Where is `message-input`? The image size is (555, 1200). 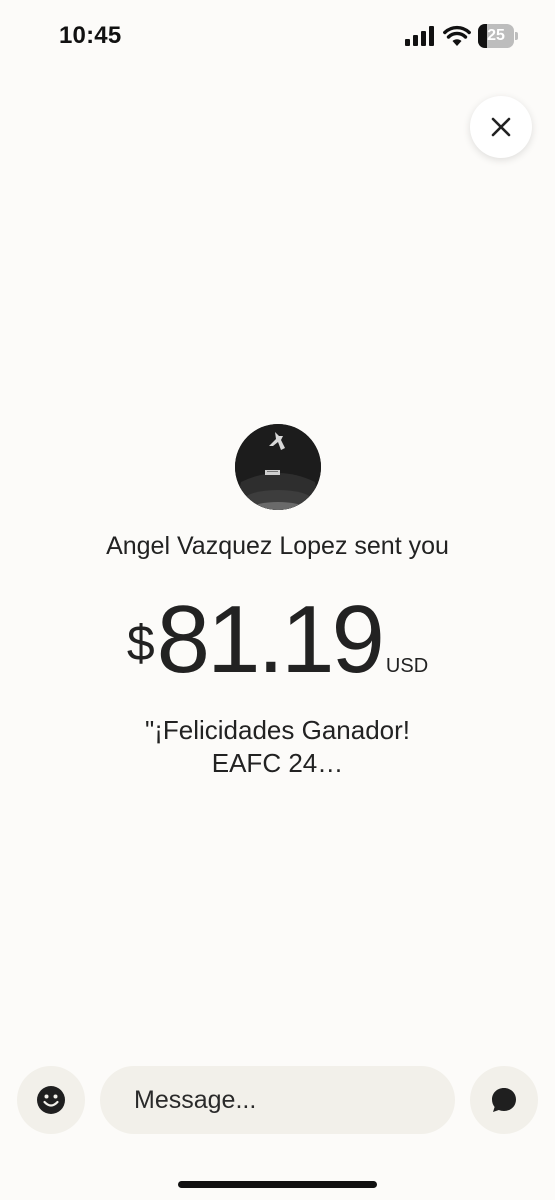
message-input is located at coordinates (277, 1100).